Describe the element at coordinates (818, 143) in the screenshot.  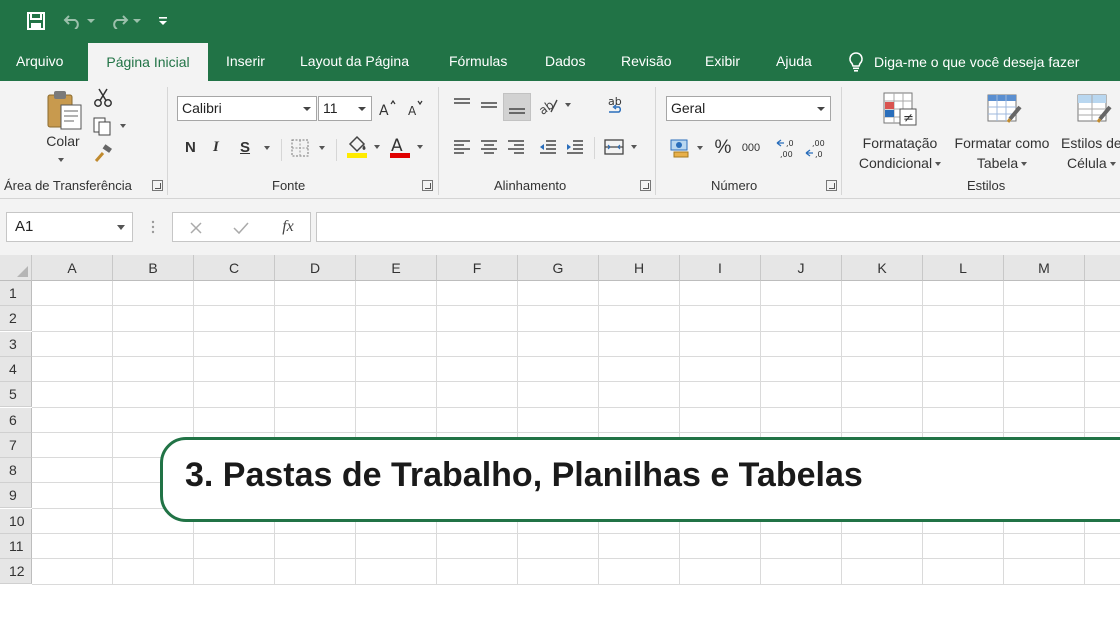
I see `svg-text: ,00` at that location.